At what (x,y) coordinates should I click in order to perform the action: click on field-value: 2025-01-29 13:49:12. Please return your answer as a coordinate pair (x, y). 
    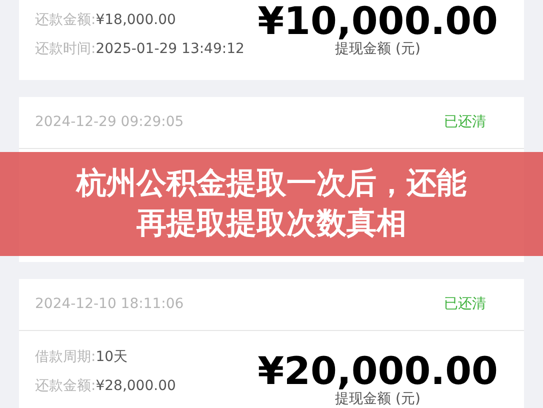
    Looking at the image, I should click on (170, 49).